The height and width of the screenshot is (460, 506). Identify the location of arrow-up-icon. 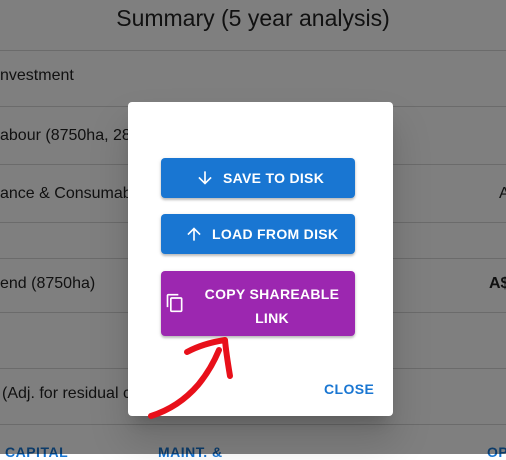
(194, 234).